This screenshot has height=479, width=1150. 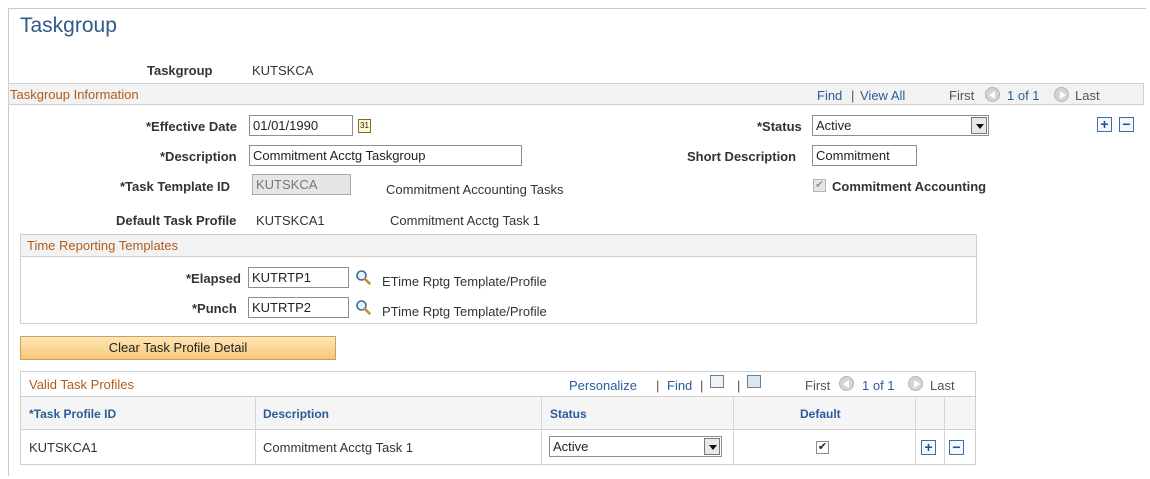 What do you see at coordinates (900, 125) in the screenshot?
I see `status-select: Active` at bounding box center [900, 125].